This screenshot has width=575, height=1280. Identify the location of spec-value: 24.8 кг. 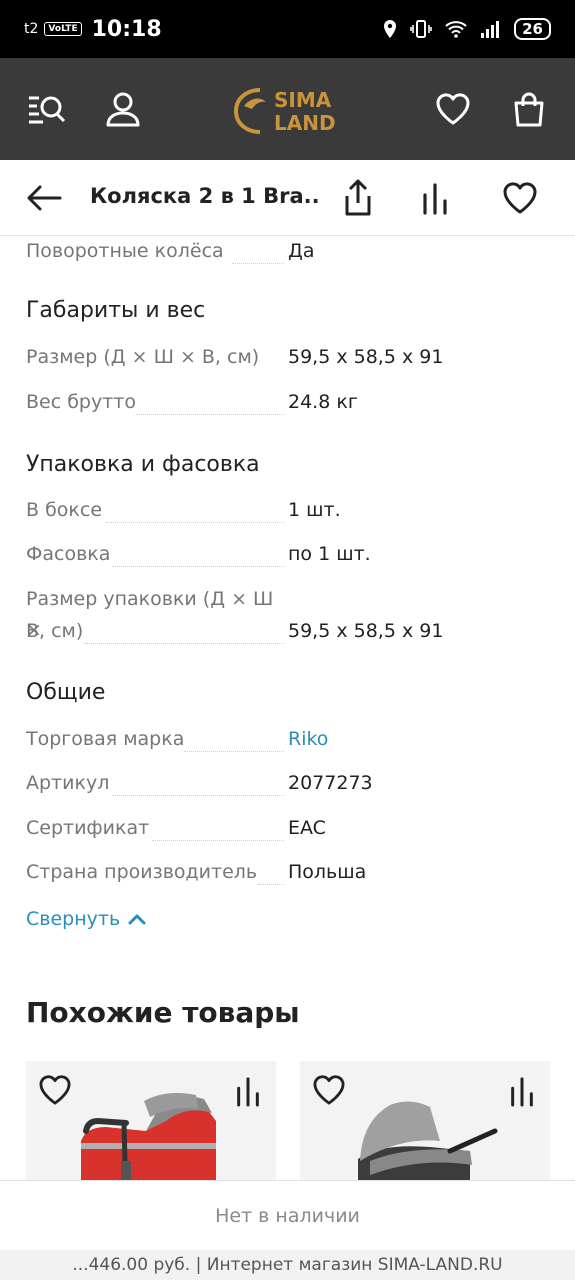
(323, 402).